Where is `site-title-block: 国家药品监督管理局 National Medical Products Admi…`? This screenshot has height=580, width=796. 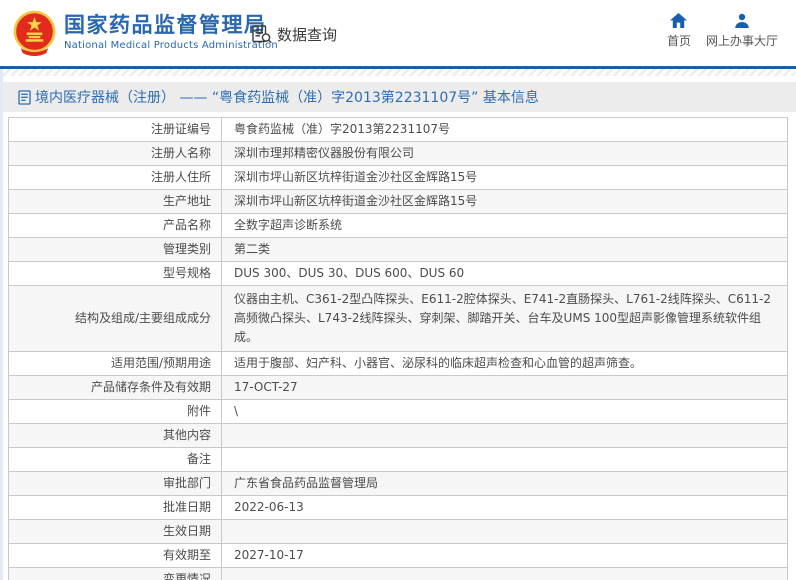
site-title-block: 国家药品监督管理局 National Medical Products Admi… is located at coordinates (171, 31).